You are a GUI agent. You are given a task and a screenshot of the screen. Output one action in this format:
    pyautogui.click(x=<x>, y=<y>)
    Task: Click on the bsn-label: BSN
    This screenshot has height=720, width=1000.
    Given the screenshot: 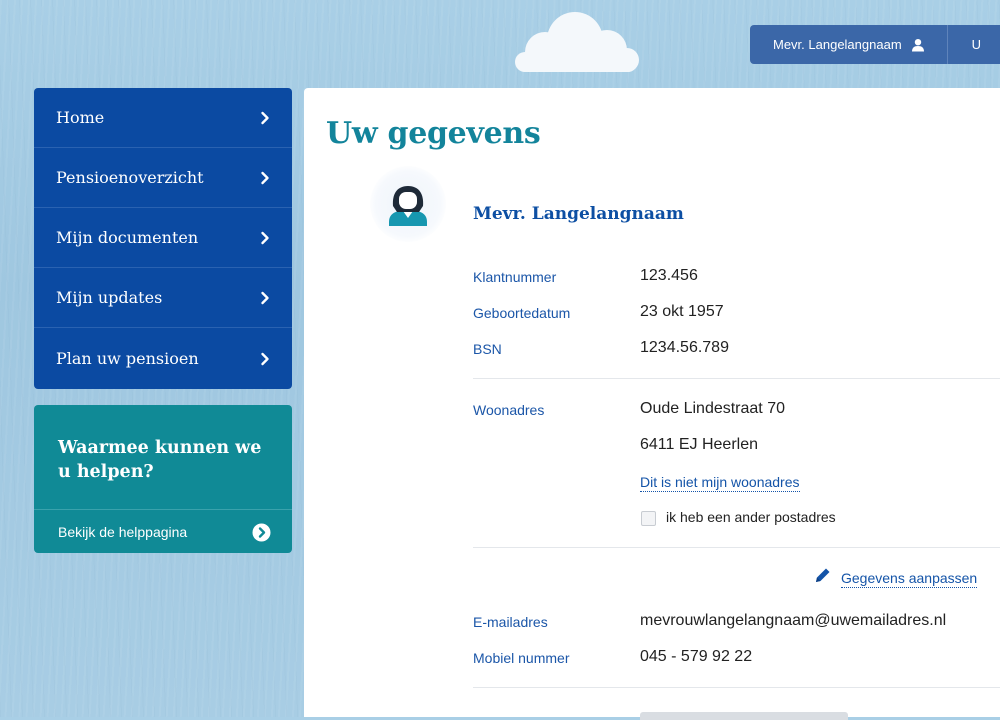 What is the action you would take?
    pyautogui.click(x=487, y=349)
    